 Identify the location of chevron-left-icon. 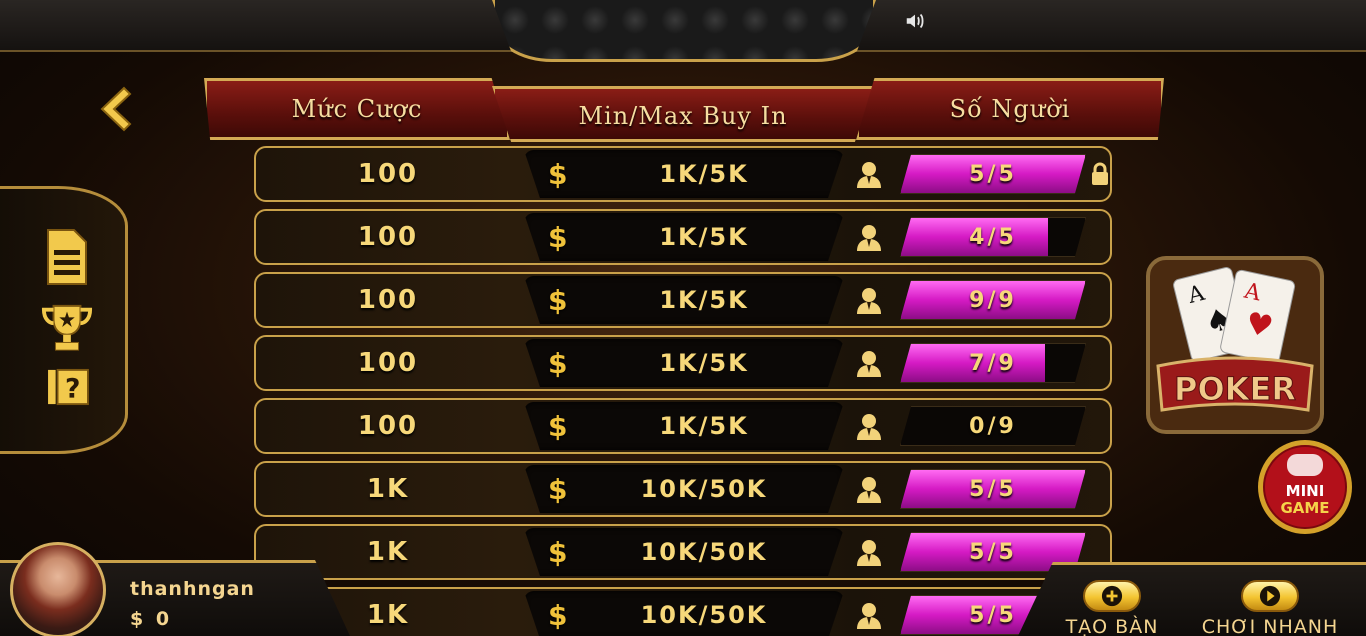
(116, 109).